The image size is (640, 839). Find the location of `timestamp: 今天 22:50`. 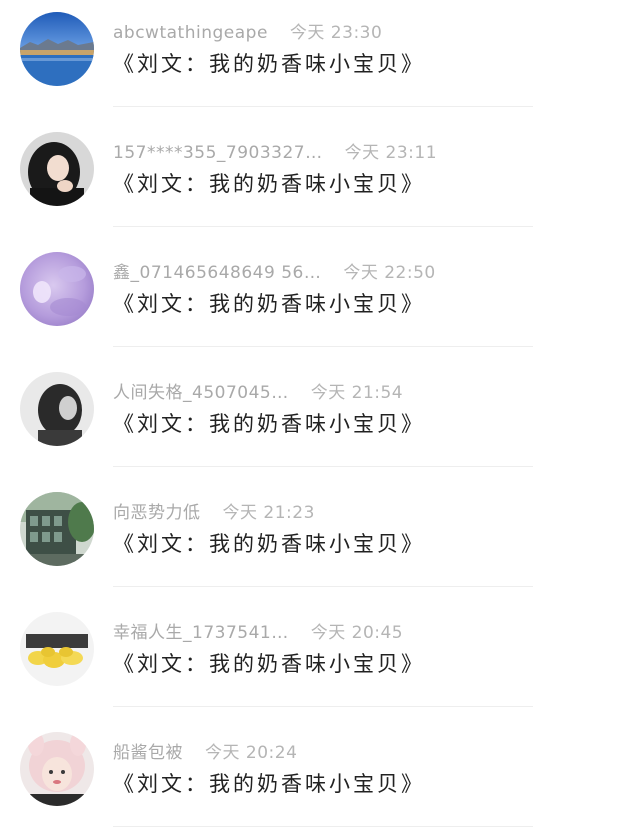

timestamp: 今天 22:50 is located at coordinates (389, 273).